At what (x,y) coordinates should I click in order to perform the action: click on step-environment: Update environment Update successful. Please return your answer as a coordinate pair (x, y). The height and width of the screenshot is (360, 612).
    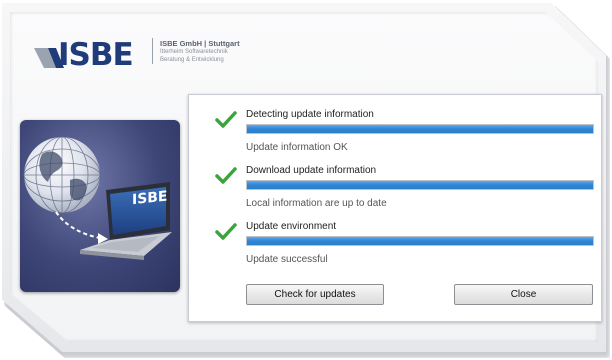
    Looking at the image, I should click on (395, 236).